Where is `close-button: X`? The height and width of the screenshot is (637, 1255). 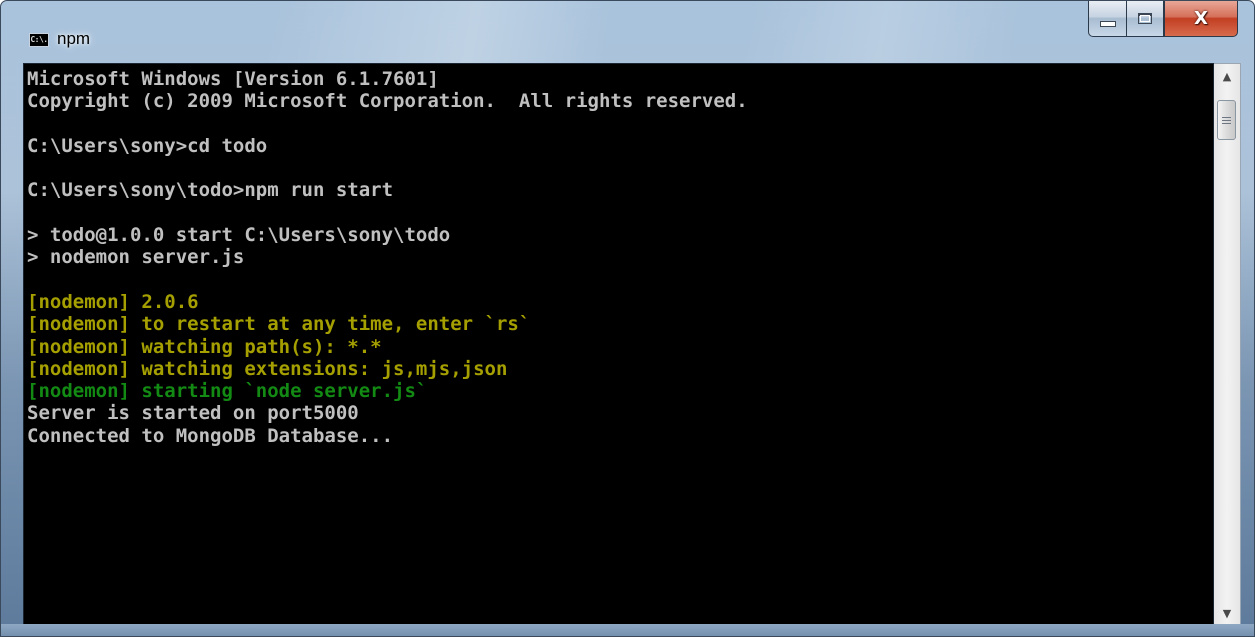
close-button: X is located at coordinates (1201, 19).